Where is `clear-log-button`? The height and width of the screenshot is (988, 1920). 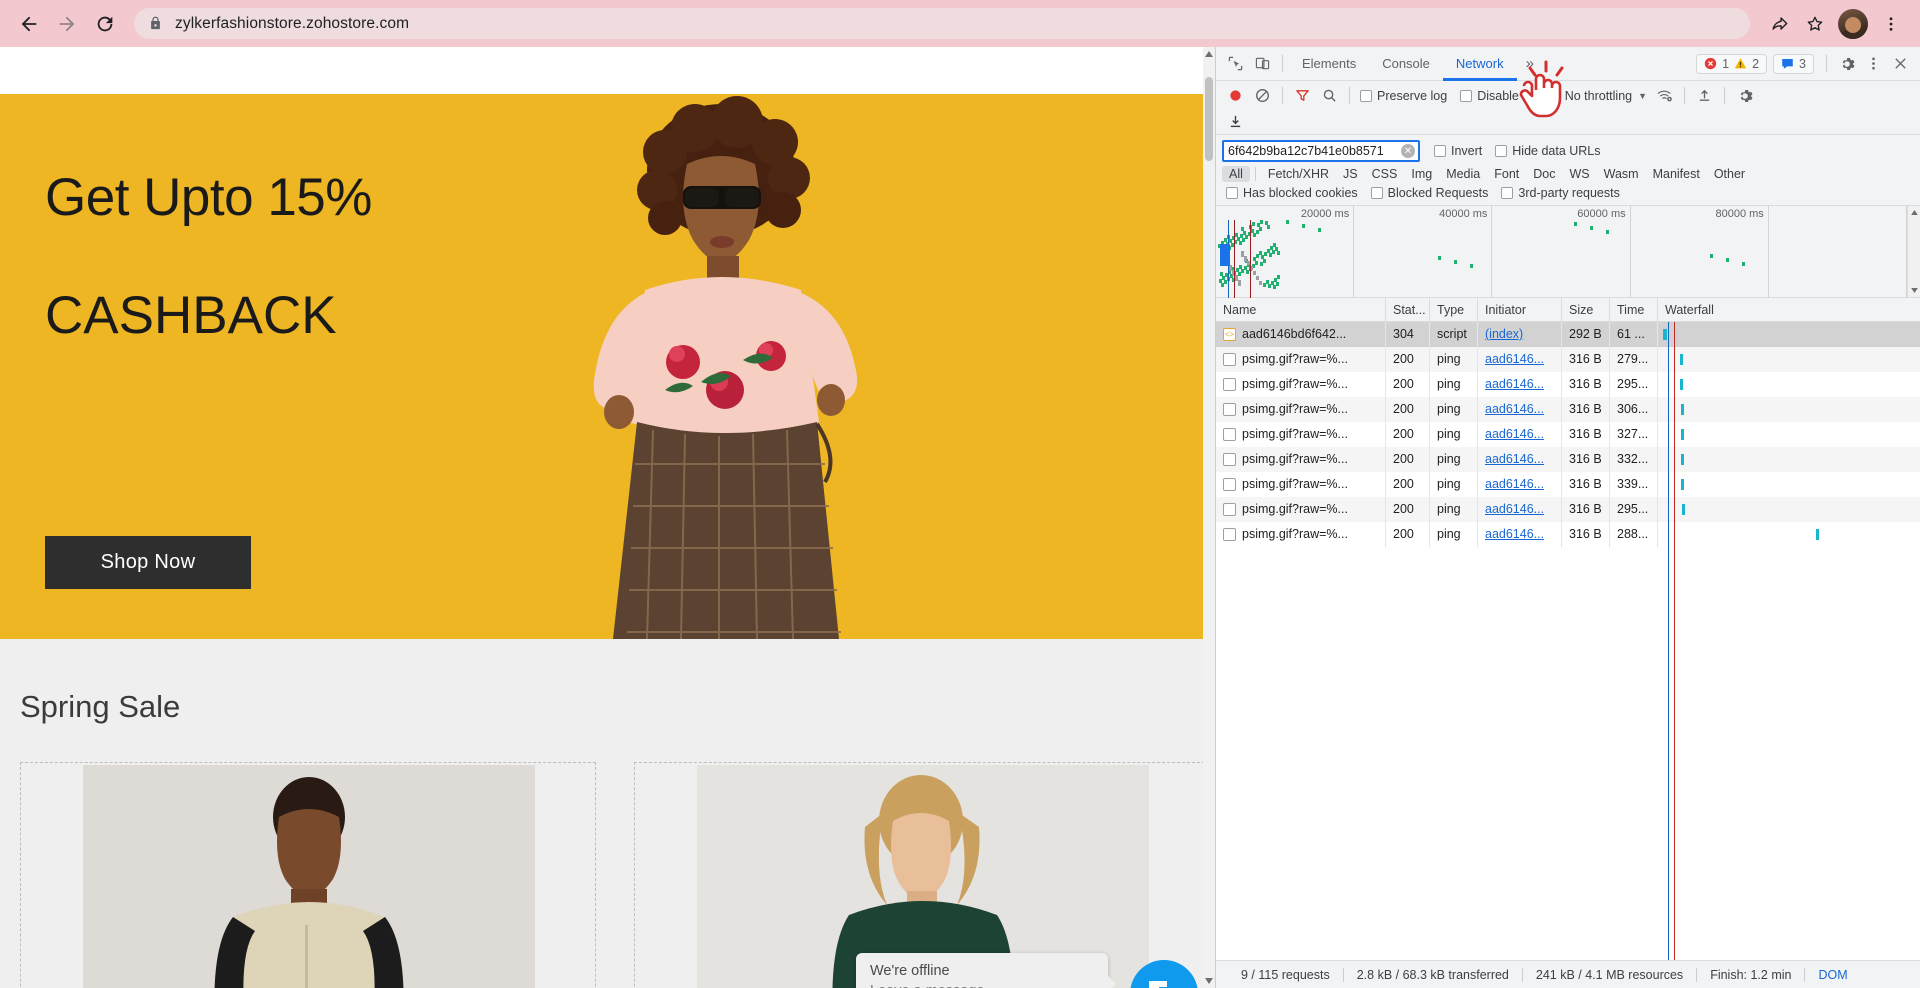 clear-log-button is located at coordinates (1262, 95).